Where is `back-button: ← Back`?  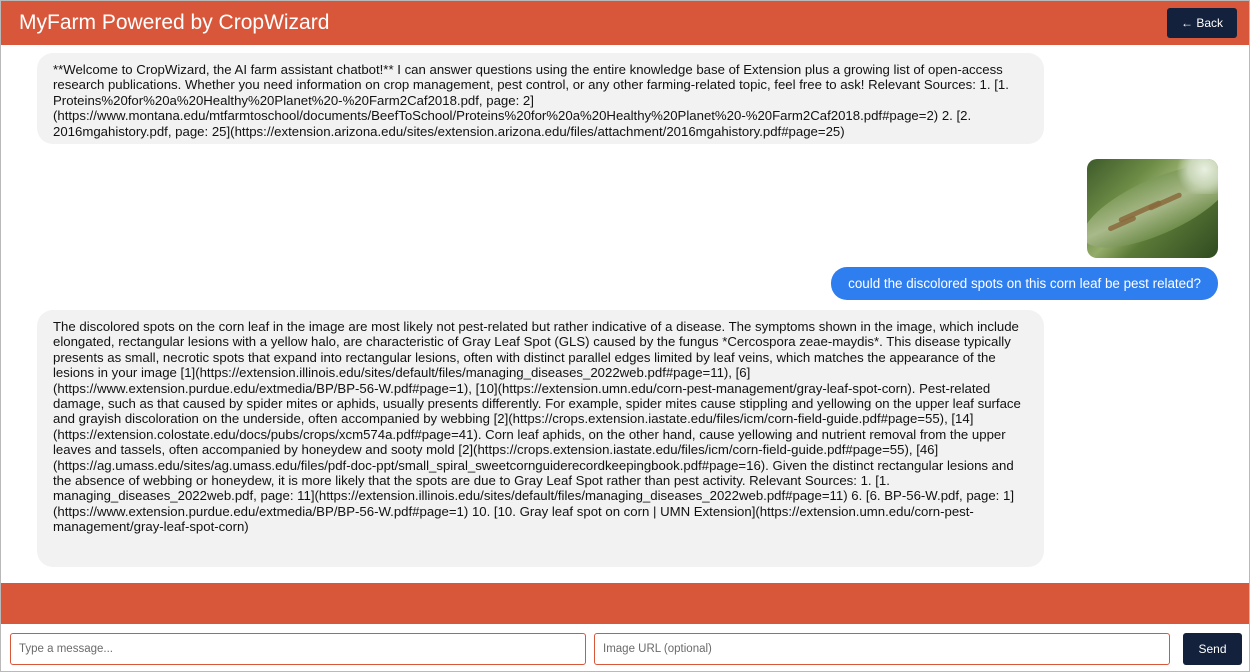
back-button: ← Back is located at coordinates (1201, 23).